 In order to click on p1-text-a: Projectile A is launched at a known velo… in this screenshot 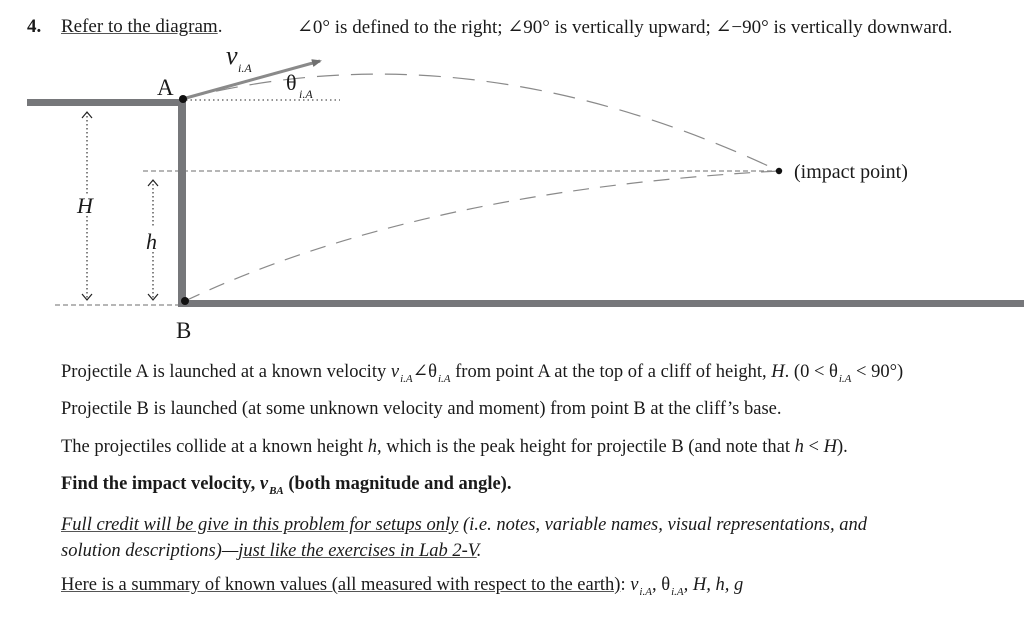, I will do `click(226, 372)`.